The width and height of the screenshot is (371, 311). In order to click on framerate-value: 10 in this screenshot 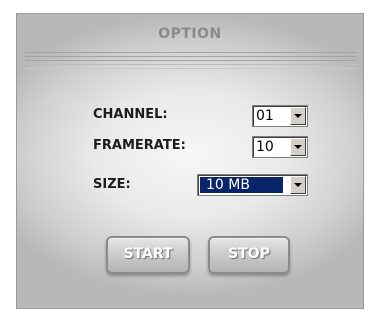, I will do `click(265, 147)`.